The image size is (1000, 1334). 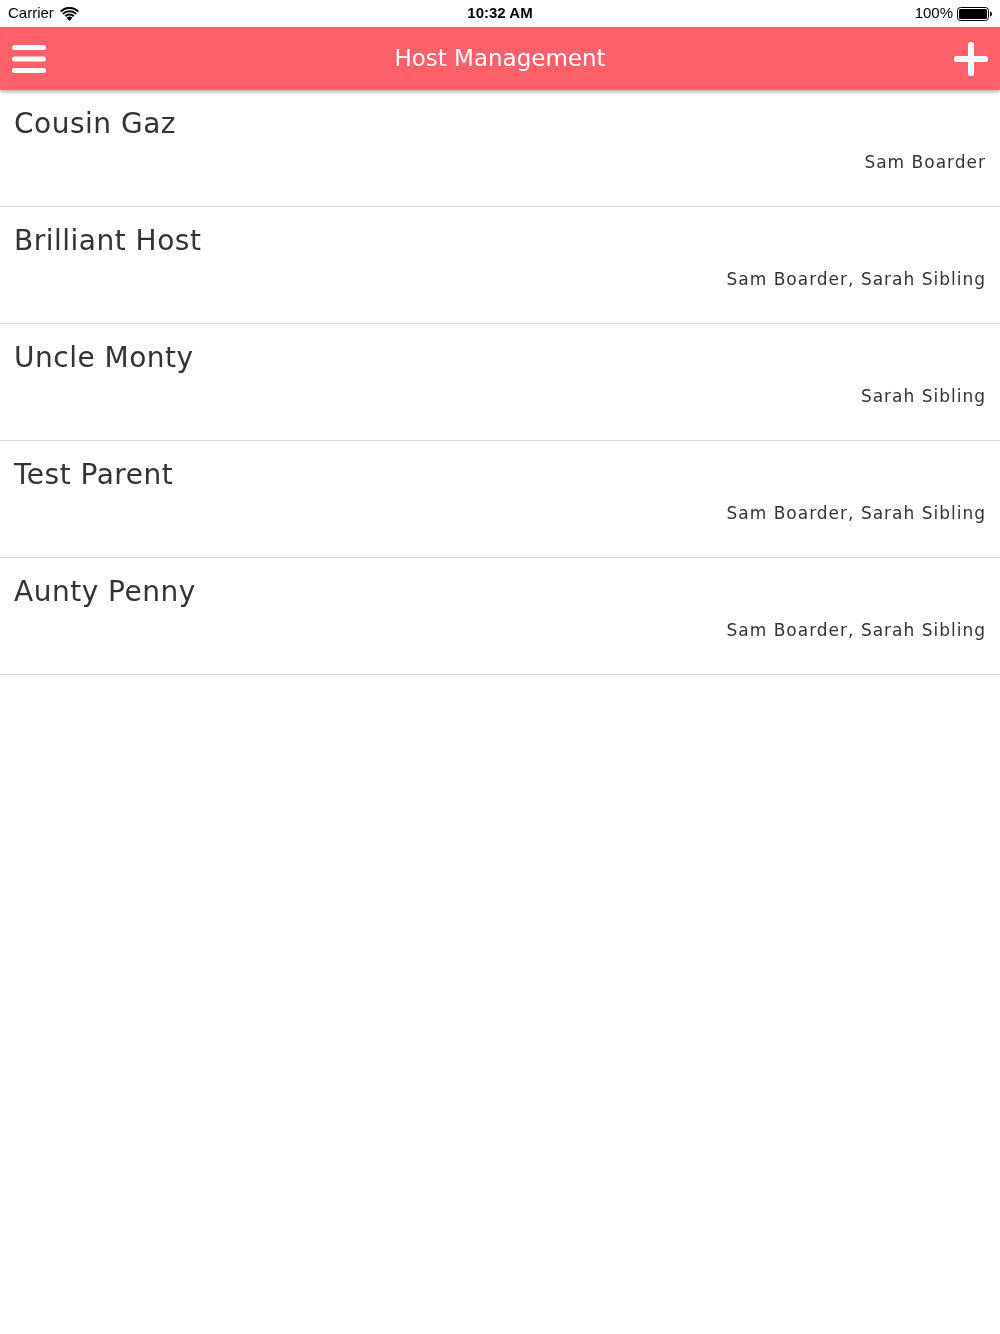 What do you see at coordinates (69, 13) in the screenshot?
I see `wifi-icon` at bounding box center [69, 13].